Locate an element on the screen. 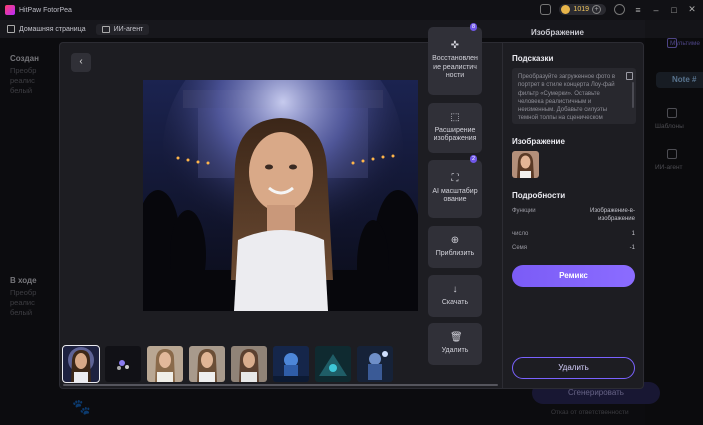 The width and height of the screenshot is (703, 425). reference-image is located at coordinates (525, 164).